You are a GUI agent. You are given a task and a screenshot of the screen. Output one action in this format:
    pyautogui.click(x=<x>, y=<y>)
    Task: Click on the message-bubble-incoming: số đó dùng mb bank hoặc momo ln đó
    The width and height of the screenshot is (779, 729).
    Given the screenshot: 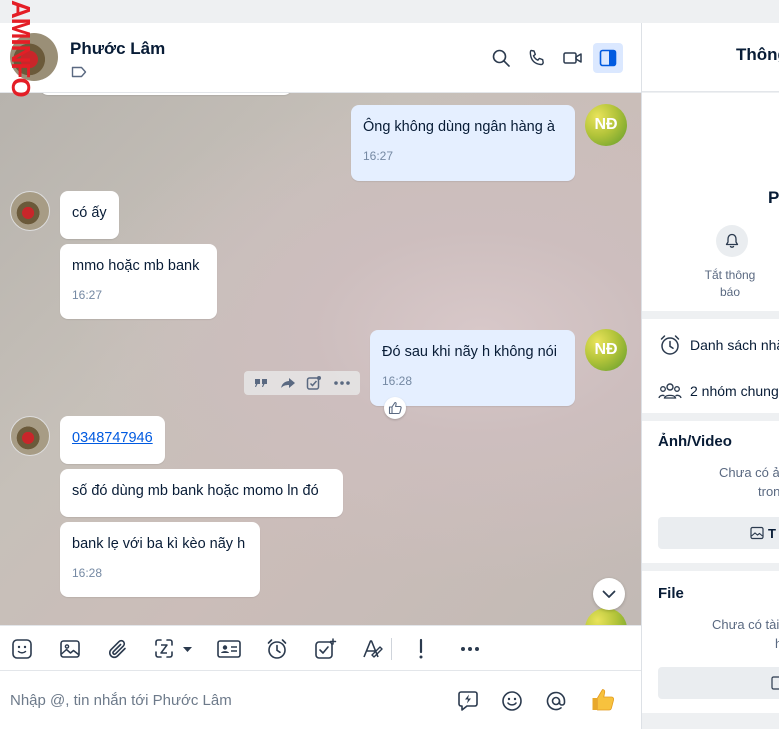 What is the action you would take?
    pyautogui.click(x=201, y=493)
    